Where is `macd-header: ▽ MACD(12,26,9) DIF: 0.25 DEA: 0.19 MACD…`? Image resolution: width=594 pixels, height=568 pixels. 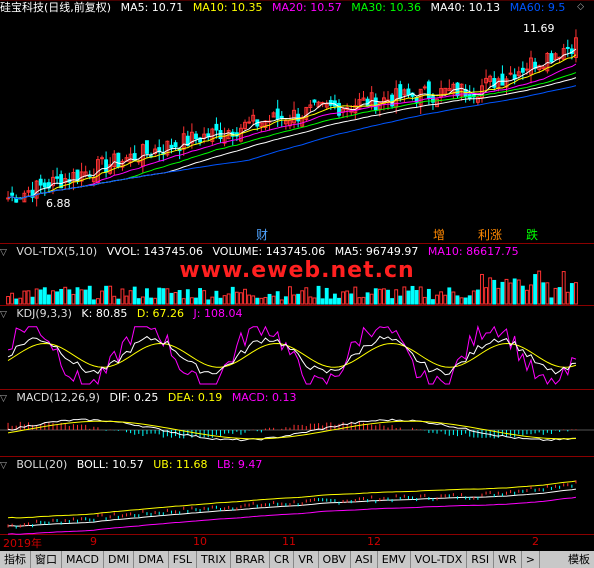
macd-header: ▽ MACD(12,26,9) DIF: 0.25 DEA: 0.19 MACD… is located at coordinates (151, 398).